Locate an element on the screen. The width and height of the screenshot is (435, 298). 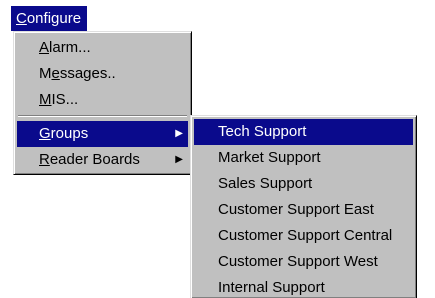
mis-mnemonic: M is located at coordinates (45, 99).